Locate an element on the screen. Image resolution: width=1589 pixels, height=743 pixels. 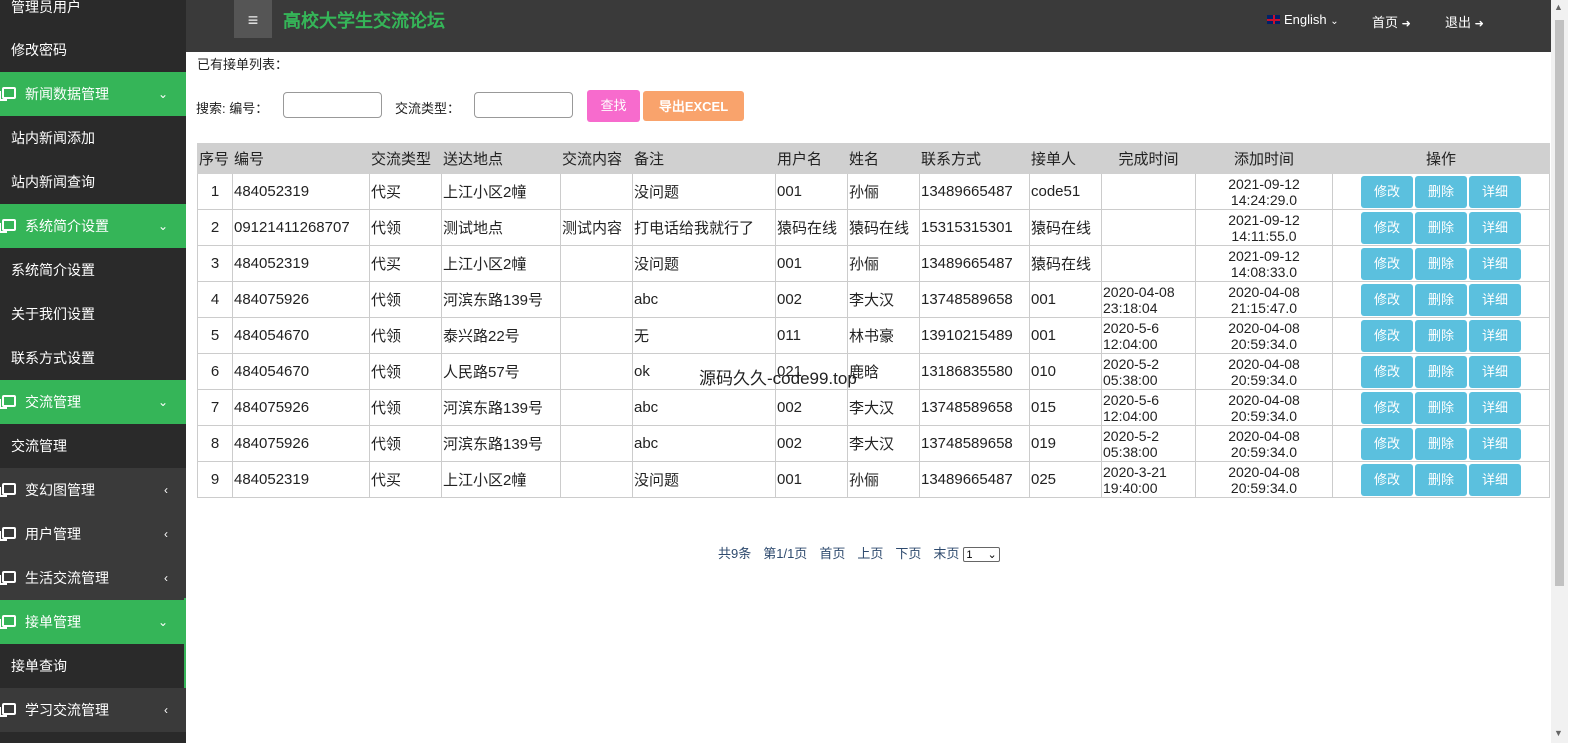
cell-note: abc is located at coordinates (704, 299).